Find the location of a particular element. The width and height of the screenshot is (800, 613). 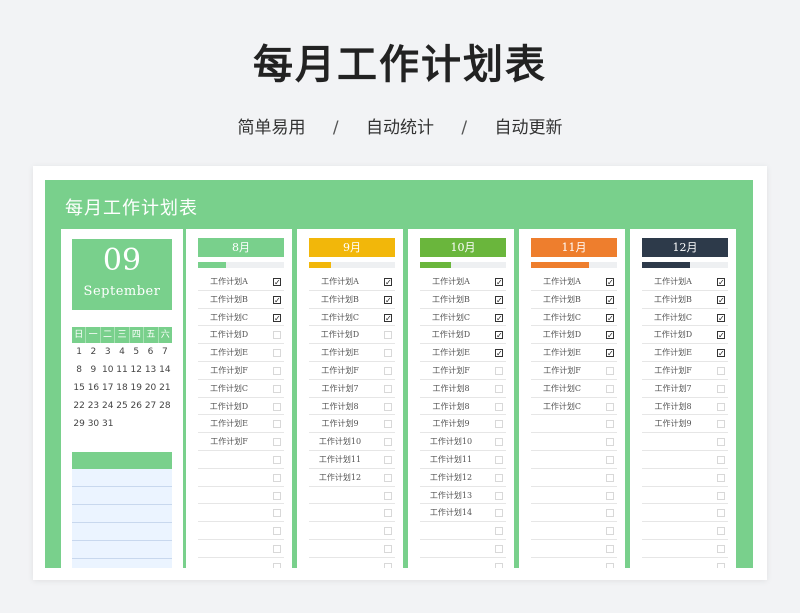

calendar-day: 14 is located at coordinates (165, 370).